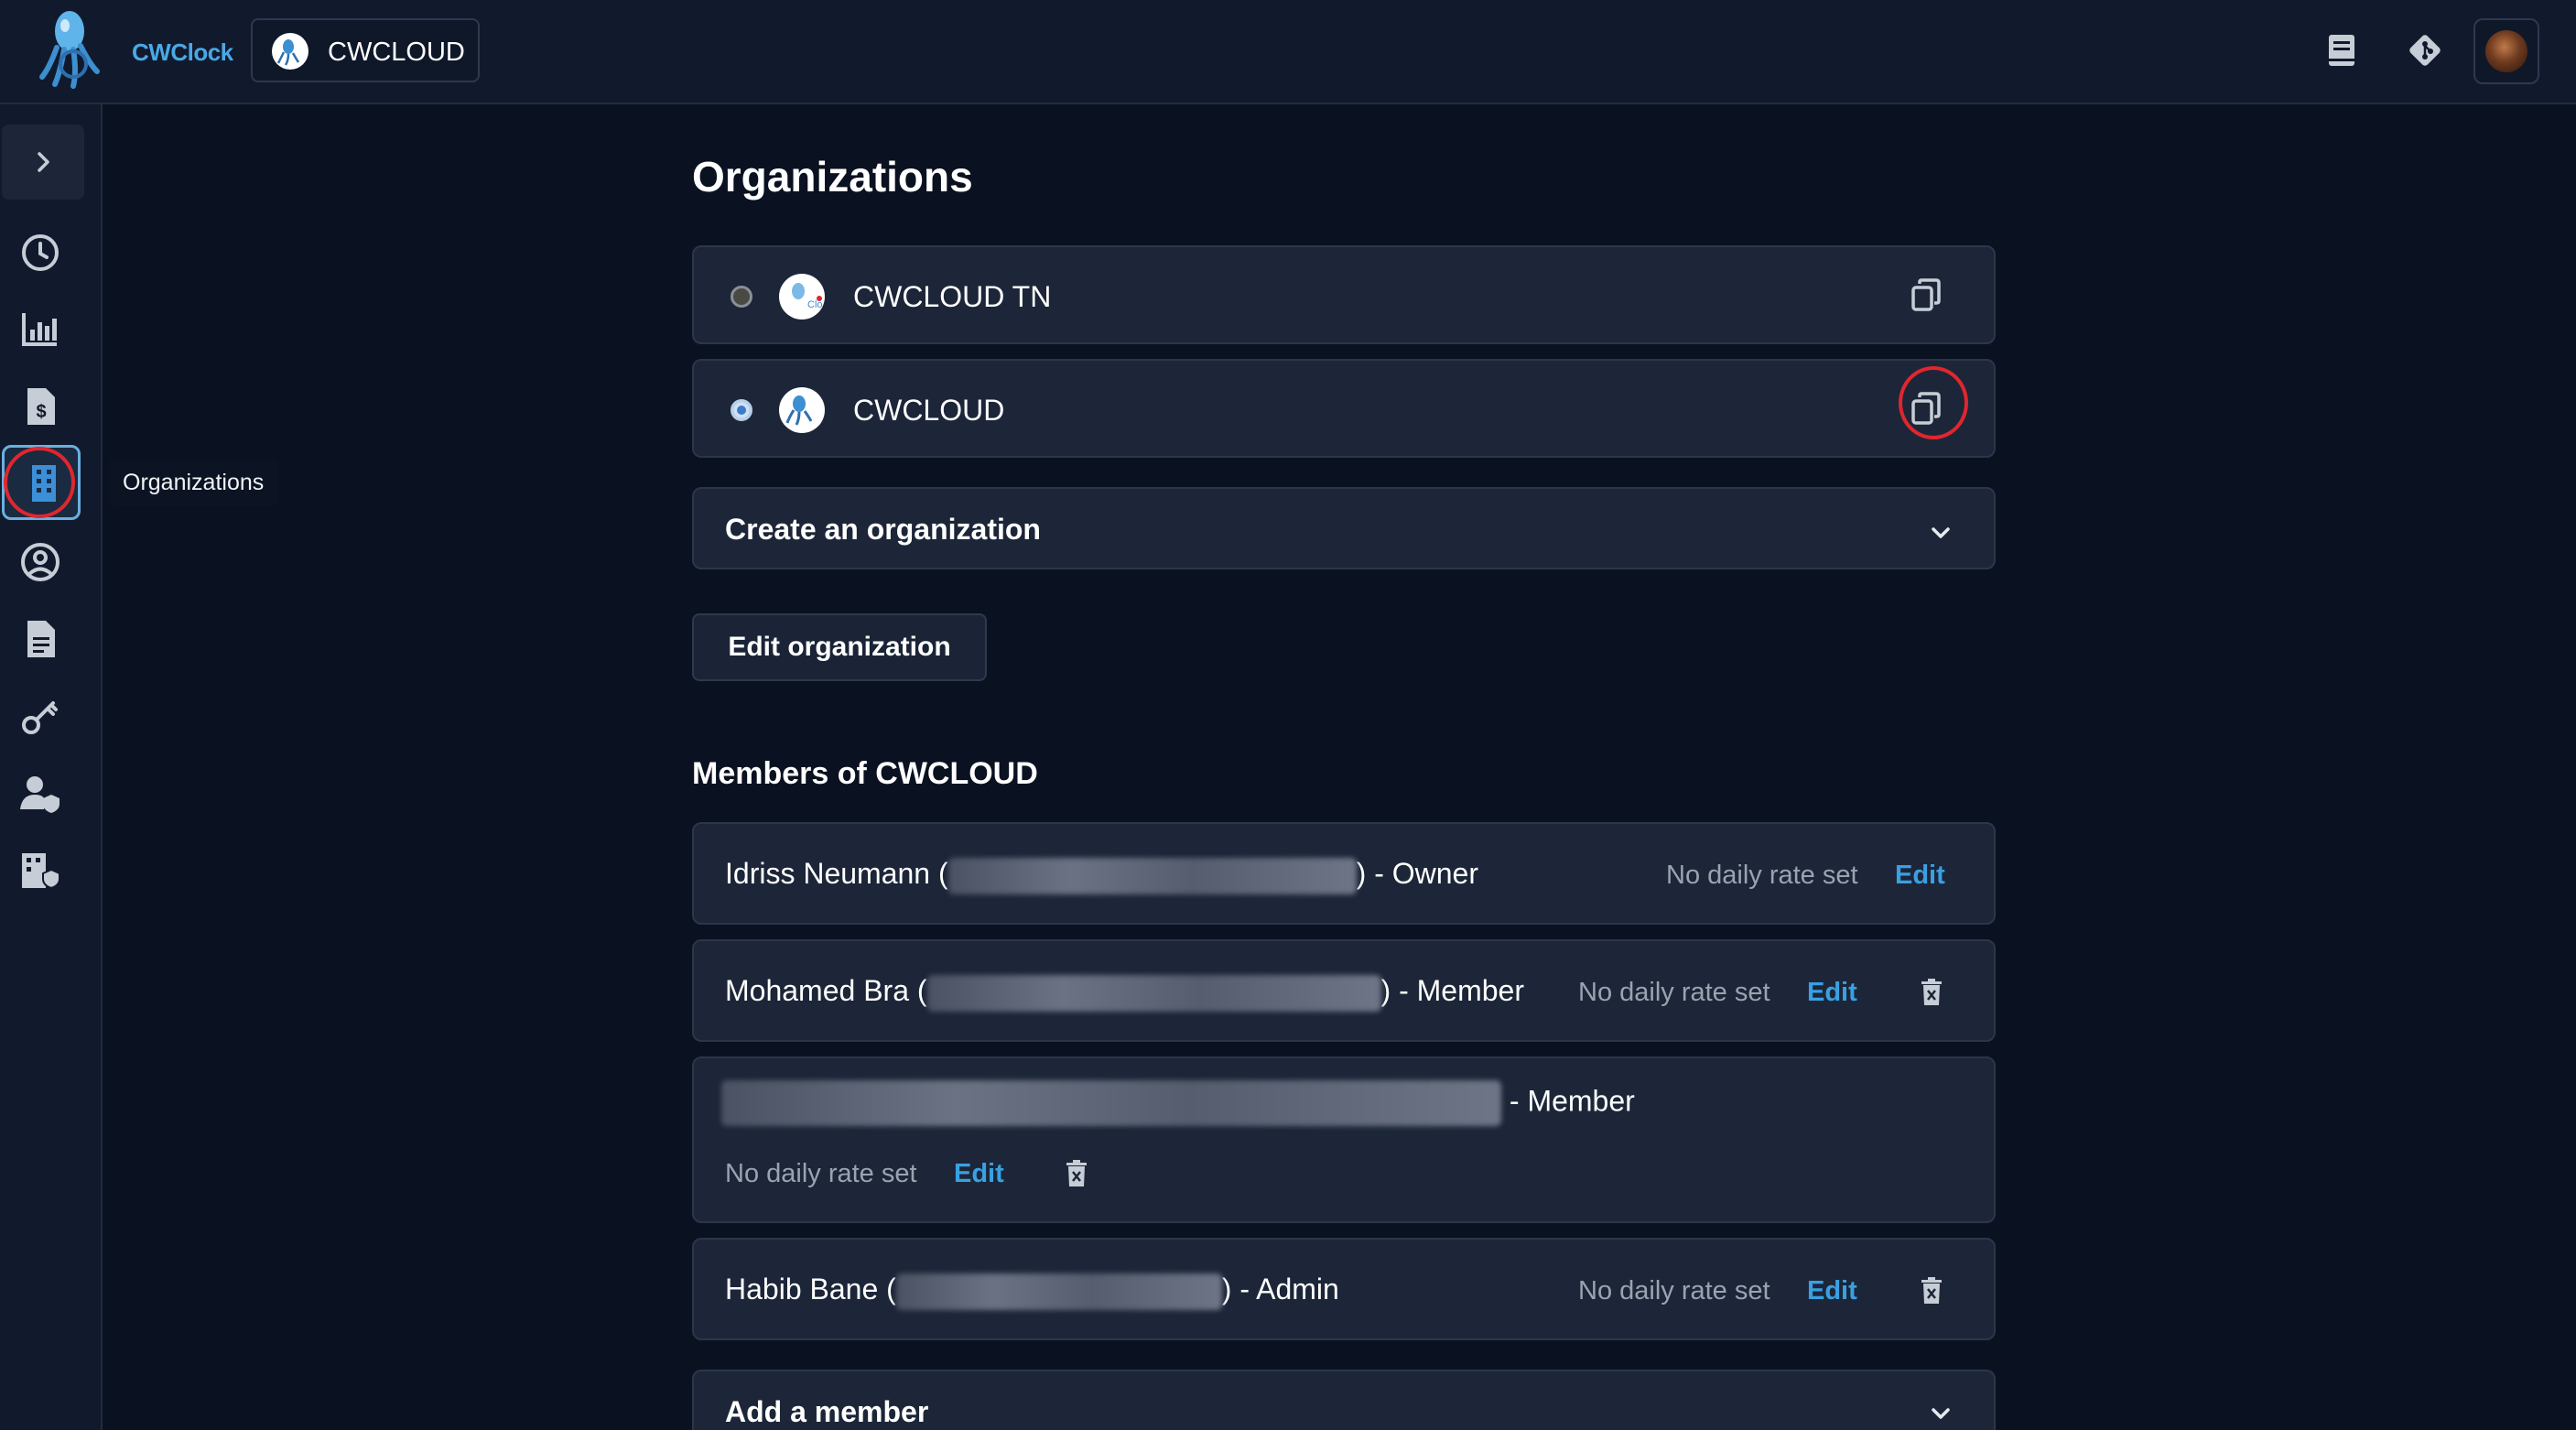 The height and width of the screenshot is (1430, 2576). I want to click on org-switcher-label: CWCLOUD, so click(397, 52).